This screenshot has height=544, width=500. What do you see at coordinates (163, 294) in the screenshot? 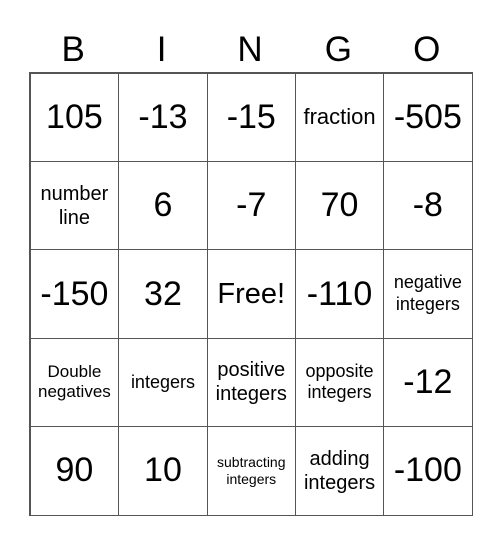
I see `bingo-cell: 32` at bounding box center [163, 294].